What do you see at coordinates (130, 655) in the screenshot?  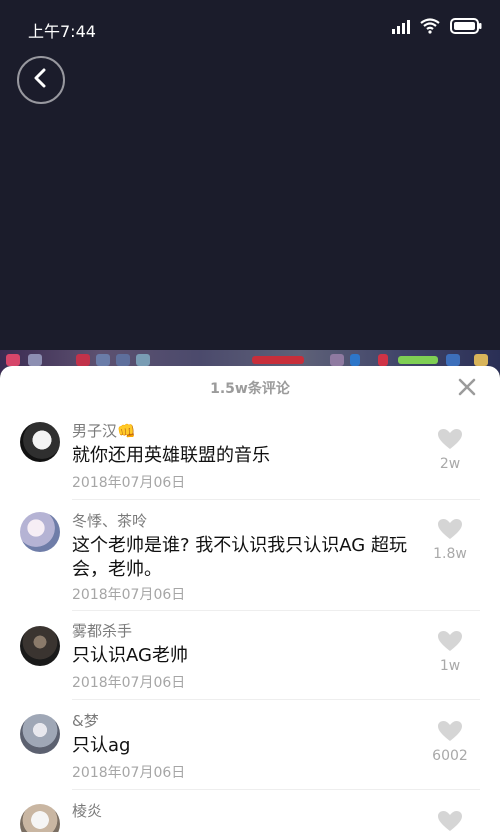 I see `comment-text: 只认识AG老帅` at bounding box center [130, 655].